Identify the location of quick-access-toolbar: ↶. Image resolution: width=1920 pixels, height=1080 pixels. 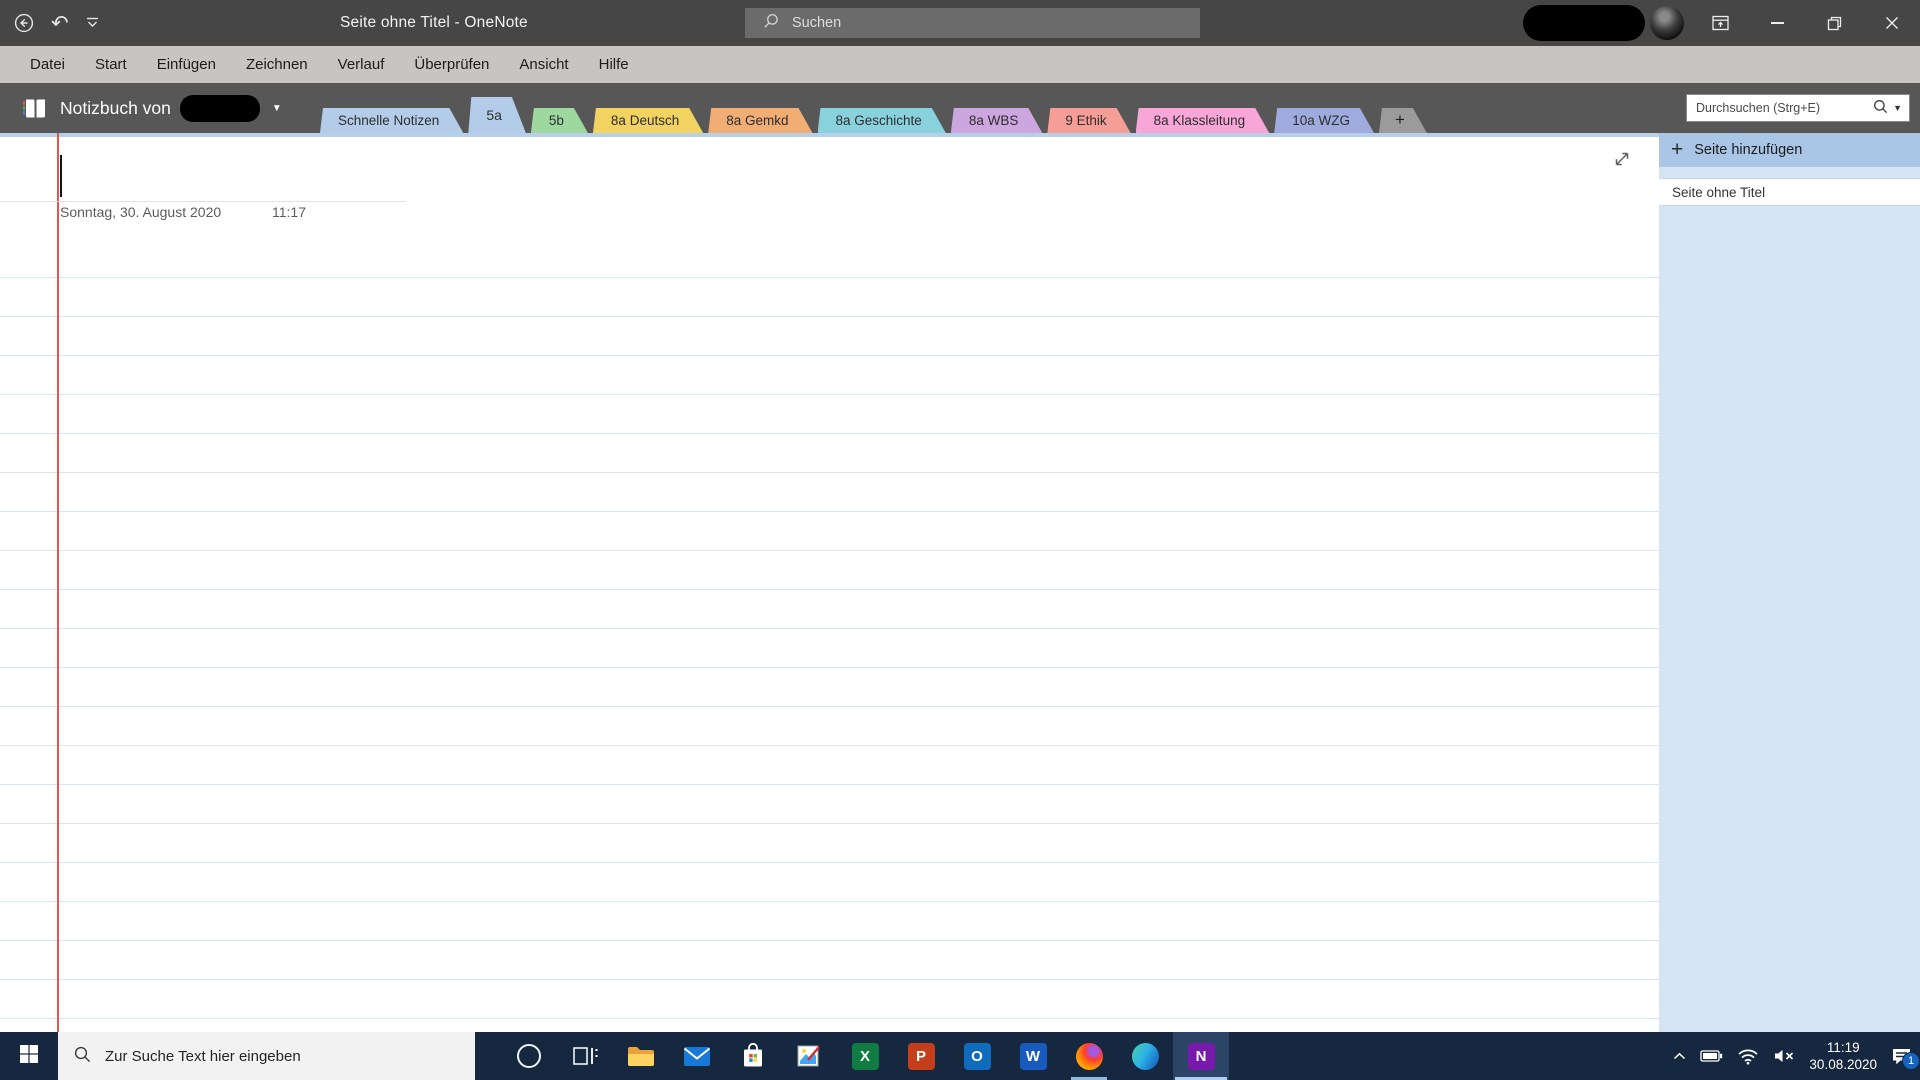
(56, 23).